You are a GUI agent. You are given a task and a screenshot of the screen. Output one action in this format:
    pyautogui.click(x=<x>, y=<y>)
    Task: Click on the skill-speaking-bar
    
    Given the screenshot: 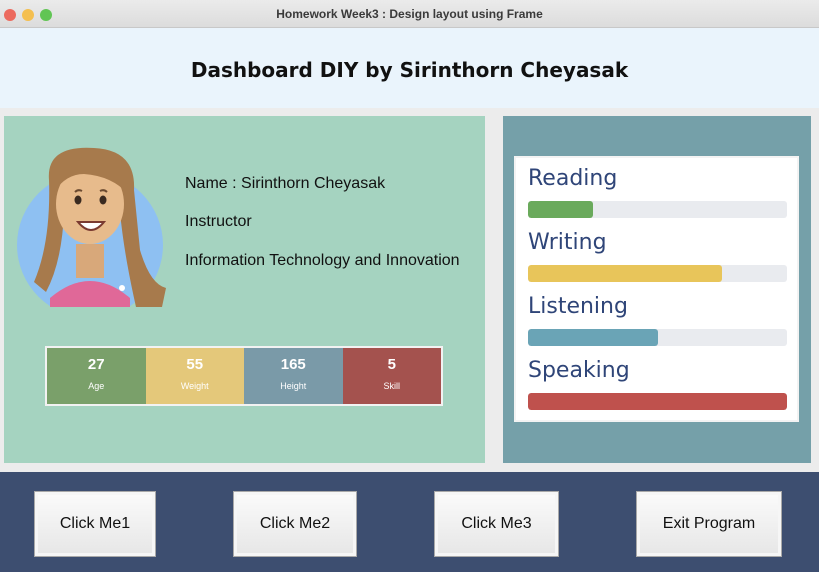 What is the action you would take?
    pyautogui.click(x=657, y=401)
    